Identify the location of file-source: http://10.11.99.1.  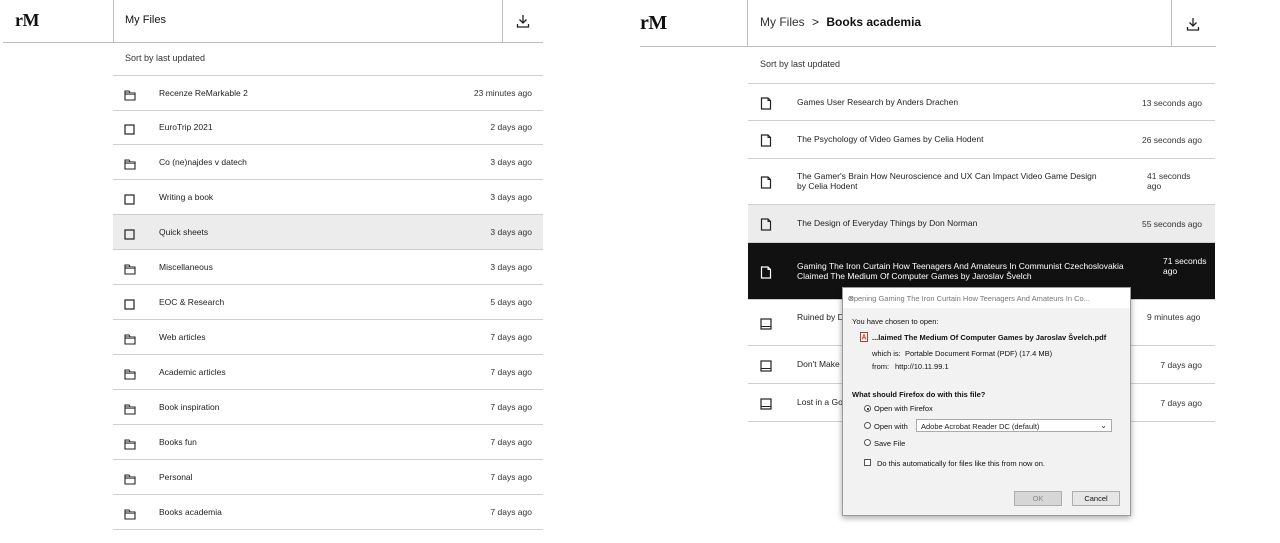
(922, 366).